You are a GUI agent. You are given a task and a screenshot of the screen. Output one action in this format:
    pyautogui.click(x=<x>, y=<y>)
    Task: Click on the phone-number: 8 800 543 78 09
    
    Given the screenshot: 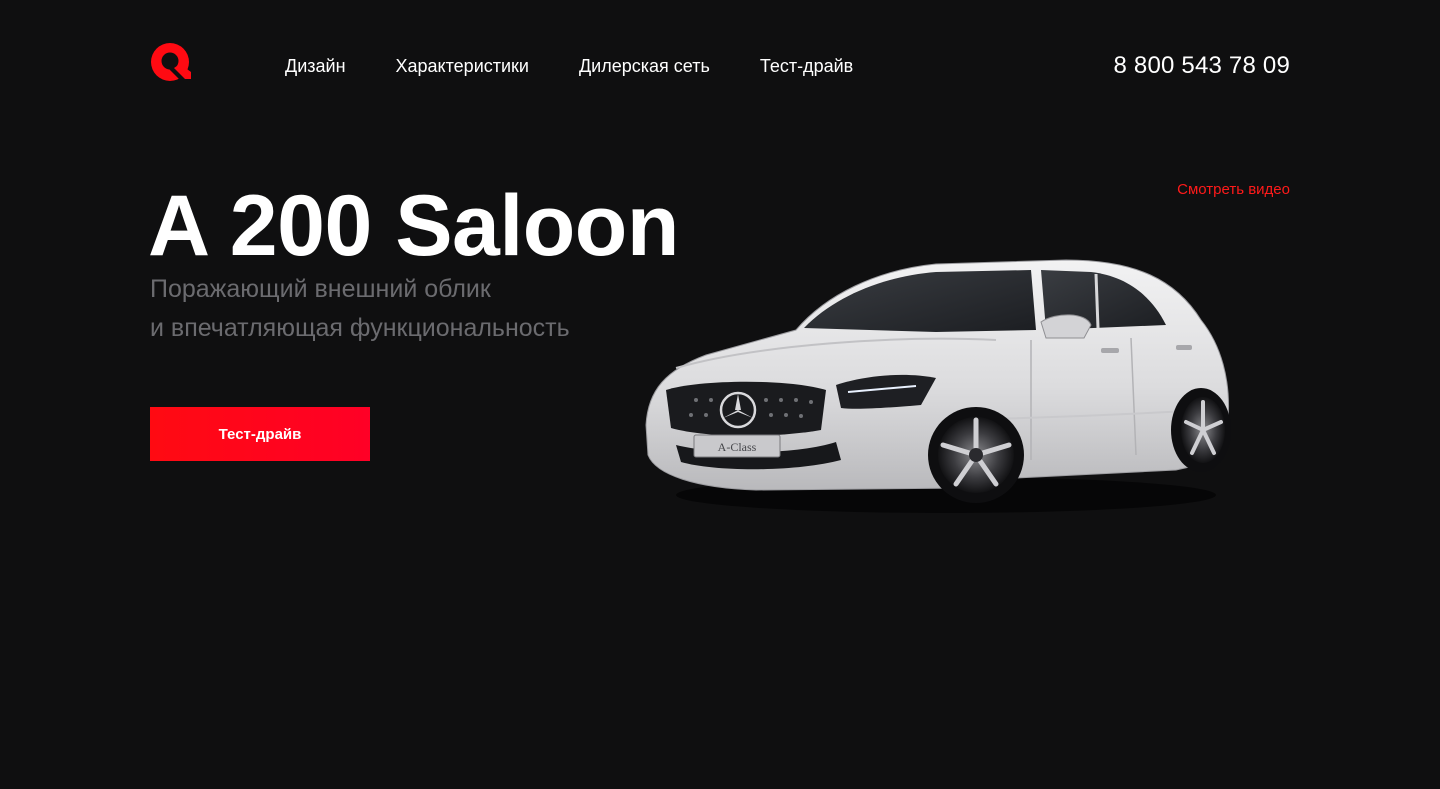 What is the action you would take?
    pyautogui.click(x=1202, y=66)
    